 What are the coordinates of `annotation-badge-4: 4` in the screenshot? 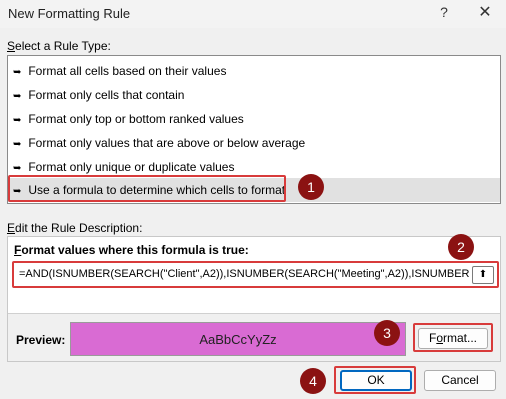 It's located at (313, 381).